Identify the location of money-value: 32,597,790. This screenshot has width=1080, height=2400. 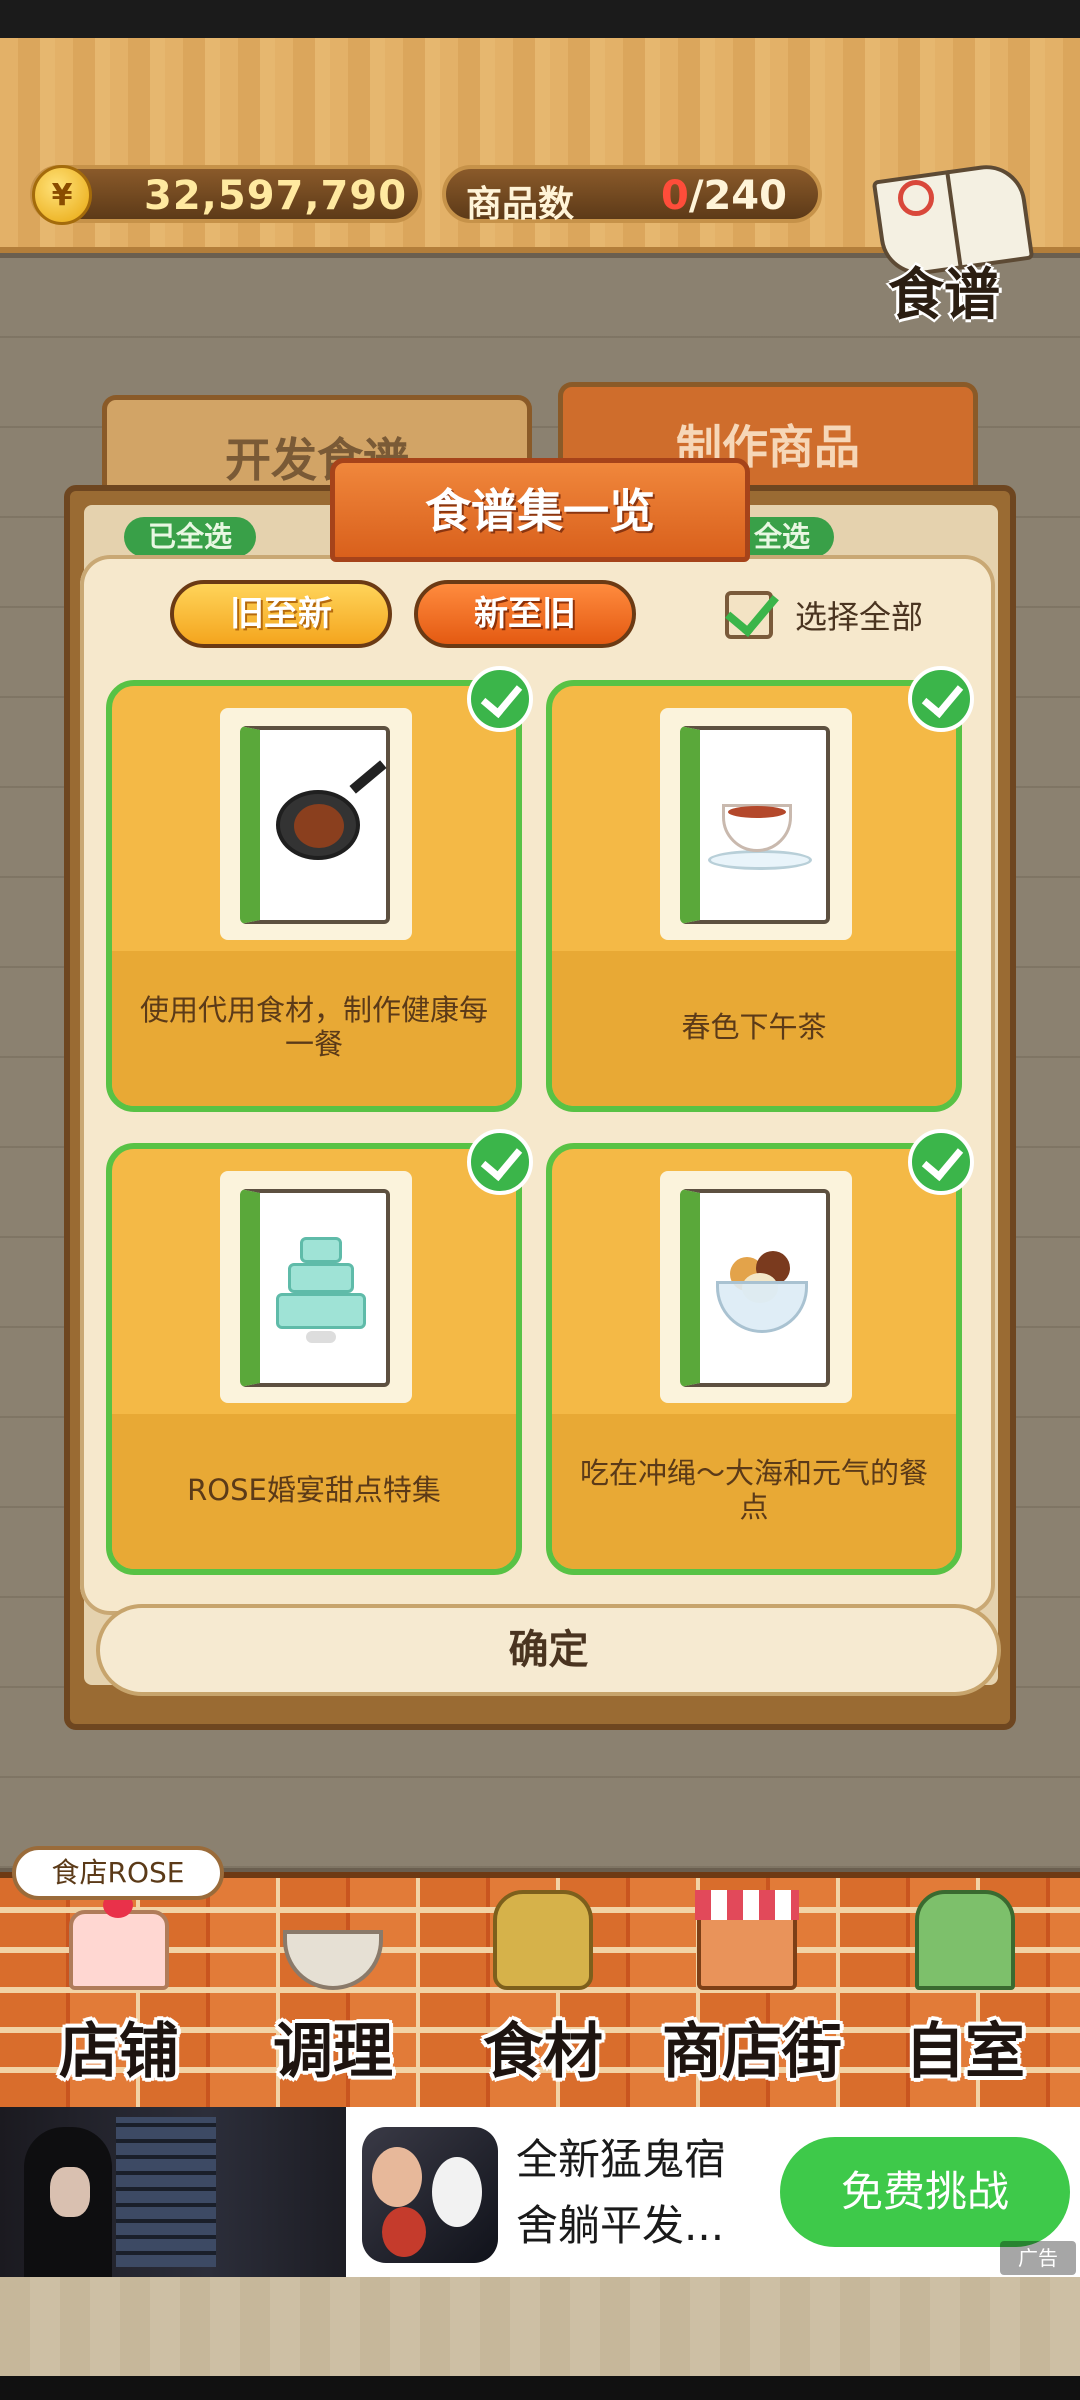
(276, 196).